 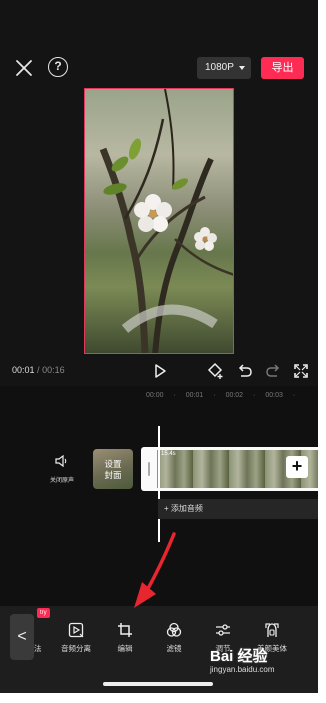 What do you see at coordinates (125, 648) in the screenshot?
I see `tool-label: 编辑` at bounding box center [125, 648].